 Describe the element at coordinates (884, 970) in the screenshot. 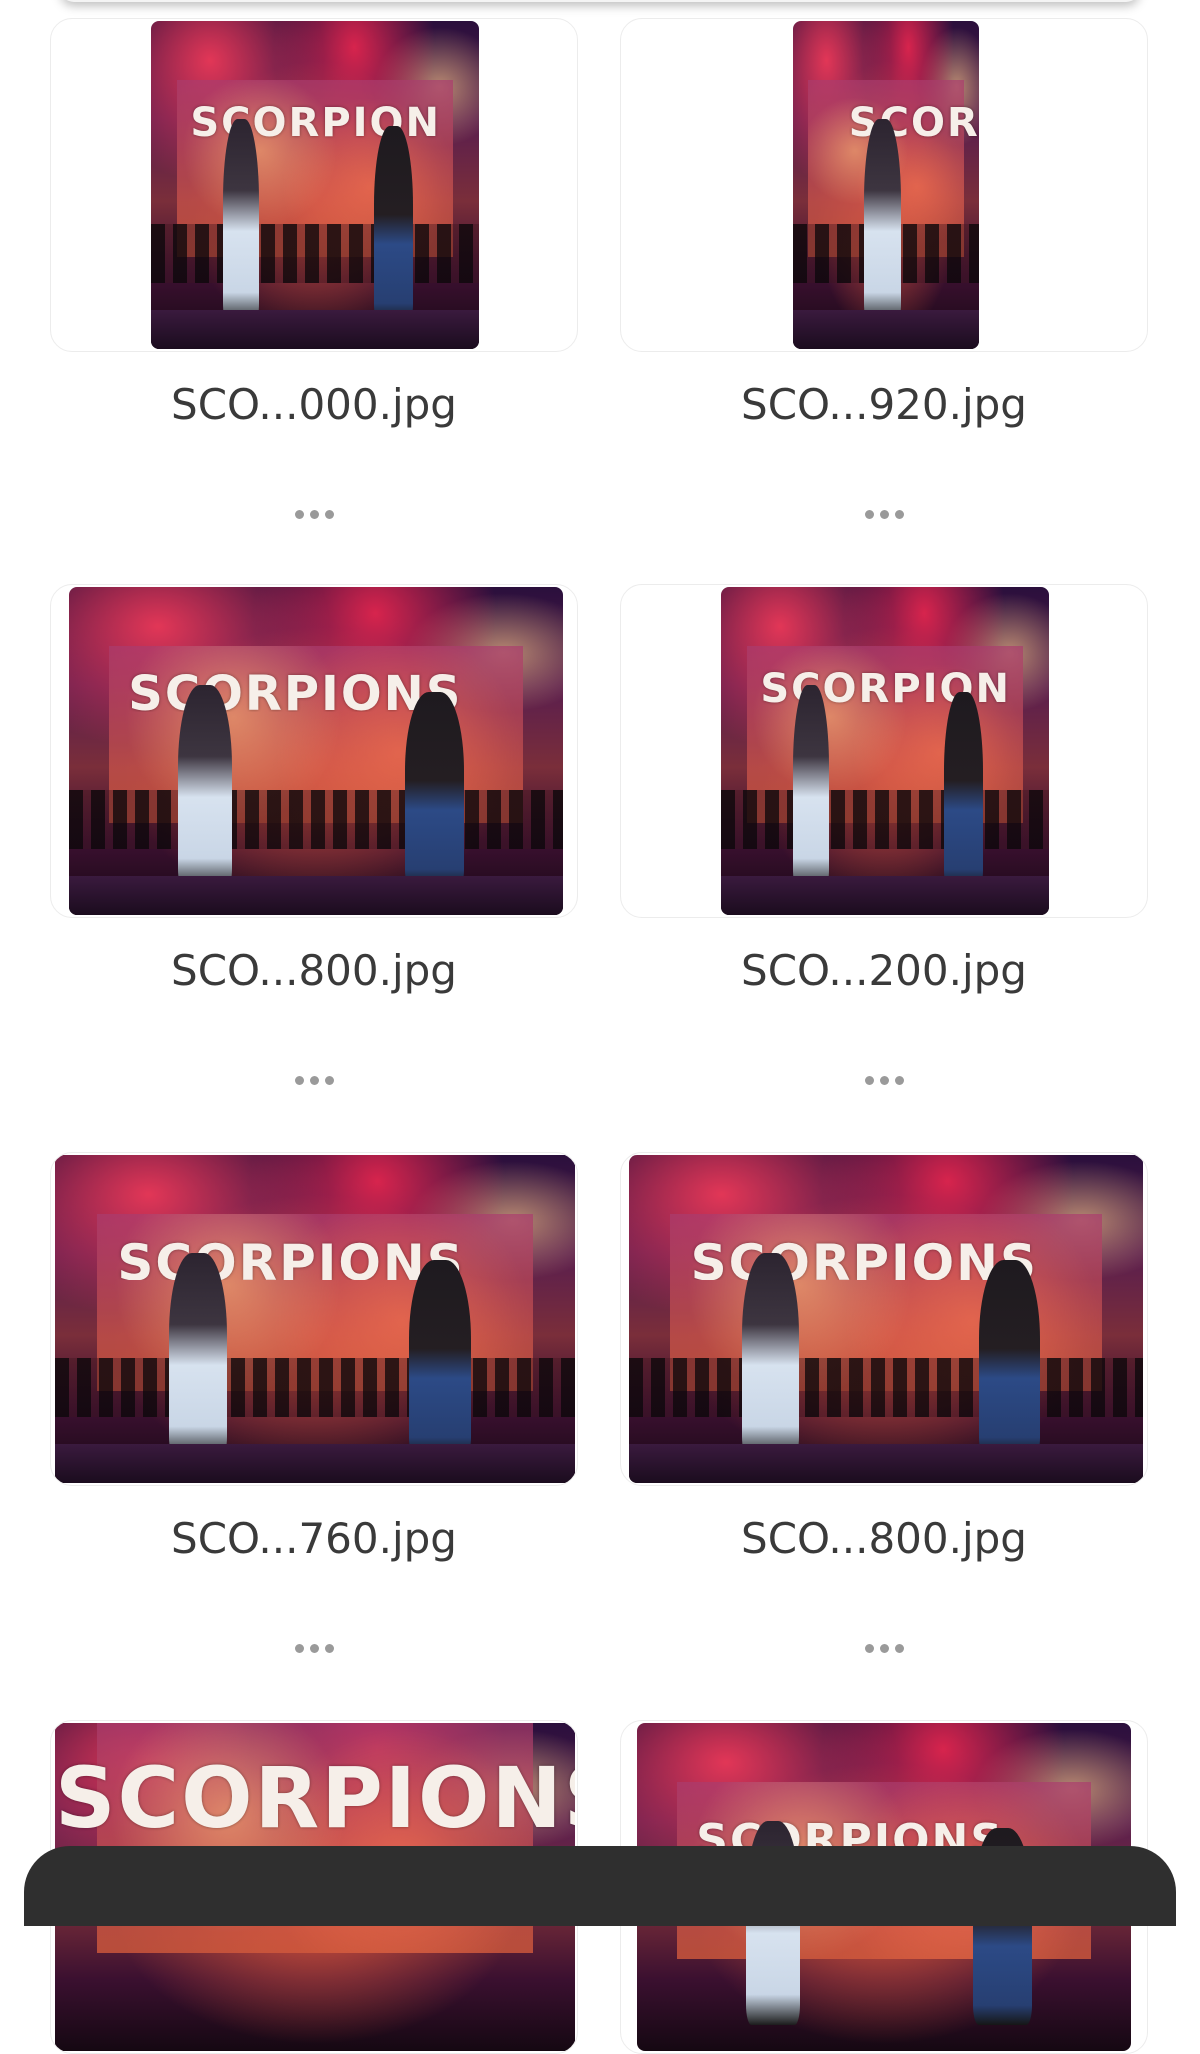

I see `file-name-label: SCO...200.jpg` at that location.